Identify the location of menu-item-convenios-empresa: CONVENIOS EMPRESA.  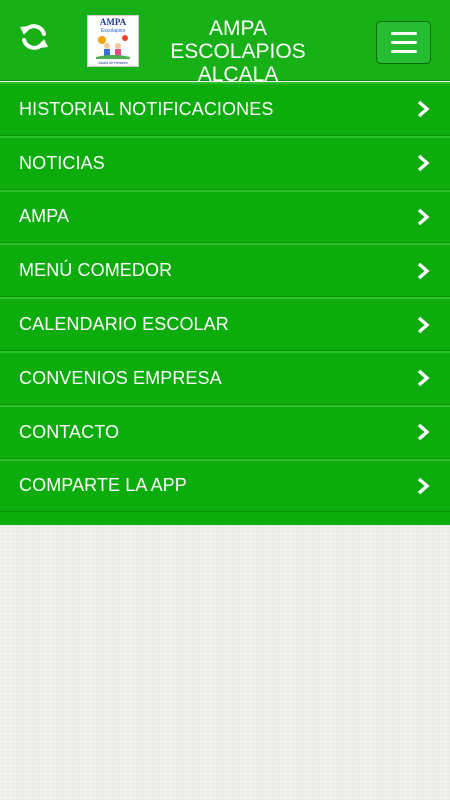
(225, 377).